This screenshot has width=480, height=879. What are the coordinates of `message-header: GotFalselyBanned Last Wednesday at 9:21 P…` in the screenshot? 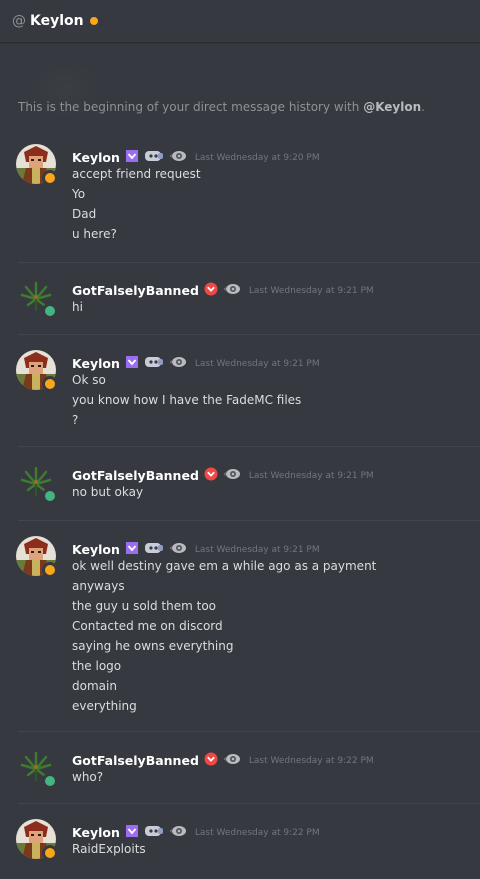 It's located at (223, 290).